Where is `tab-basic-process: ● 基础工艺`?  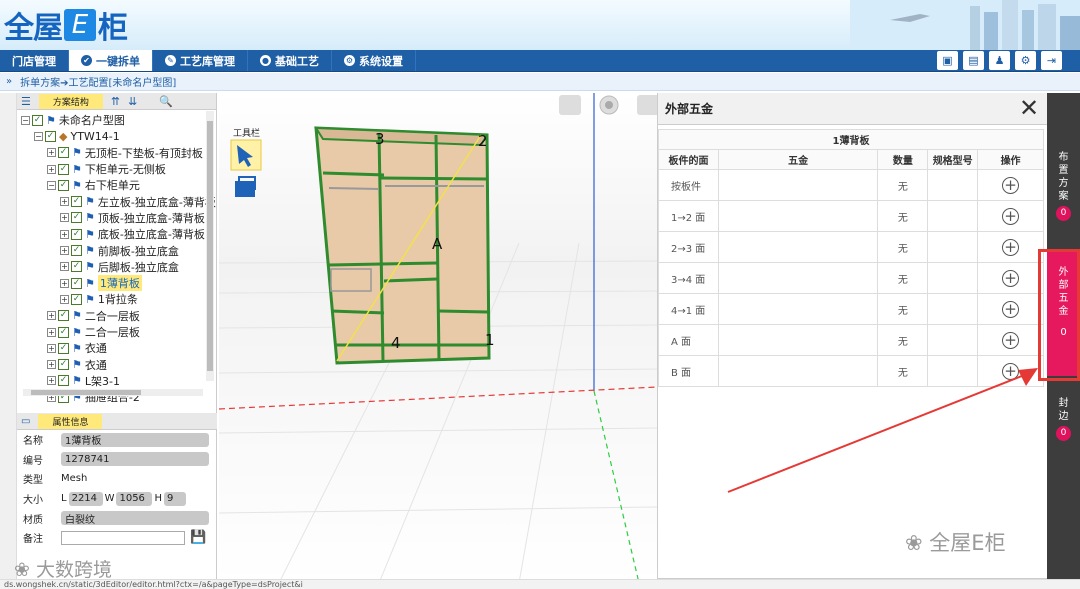
tab-basic-process: ● 基础工艺 is located at coordinates (290, 60).